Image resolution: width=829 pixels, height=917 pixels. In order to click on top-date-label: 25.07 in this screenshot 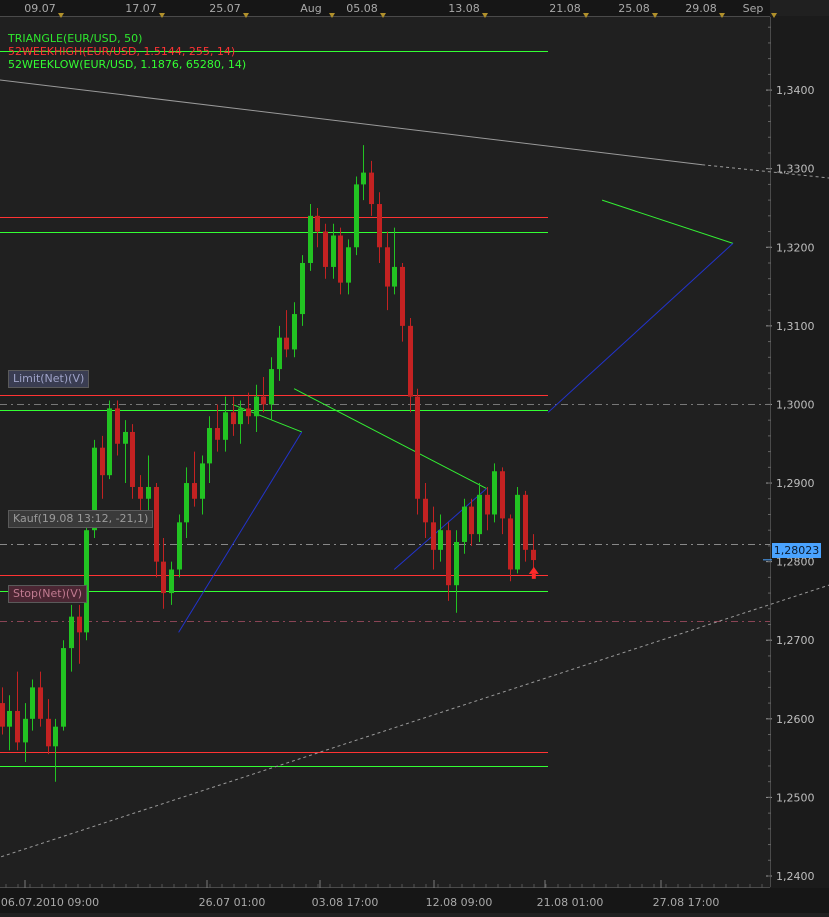, I will do `click(225, 8)`.